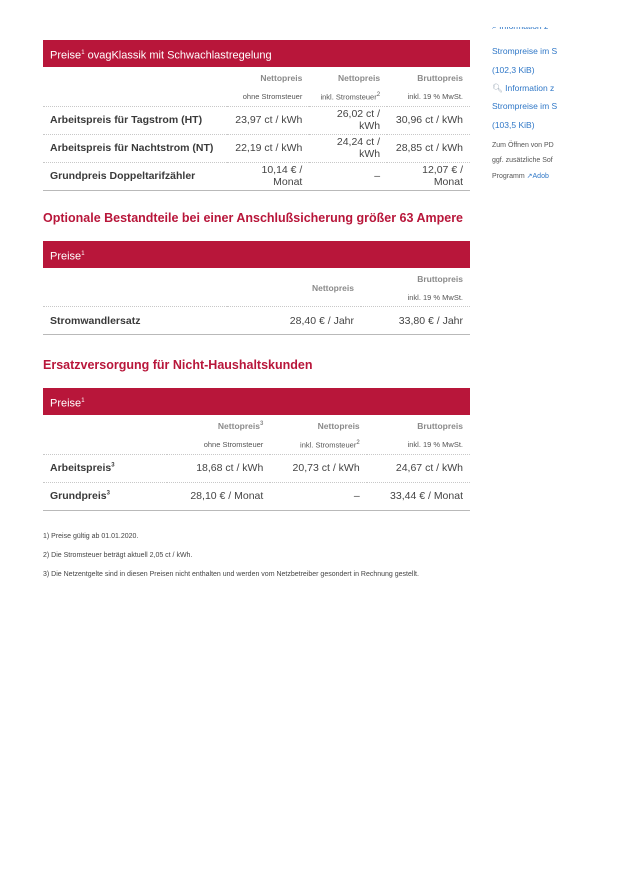 The height and width of the screenshot is (877, 620). What do you see at coordinates (268, 176) in the screenshot?
I see `price-cell: 10,14 € / Monat` at bounding box center [268, 176].